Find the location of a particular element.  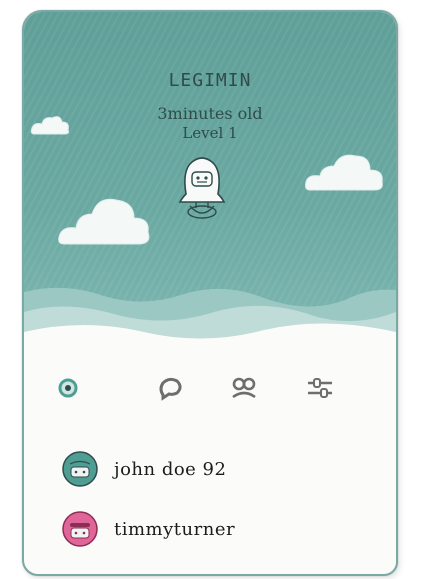

group-icon is located at coordinates (244, 388).